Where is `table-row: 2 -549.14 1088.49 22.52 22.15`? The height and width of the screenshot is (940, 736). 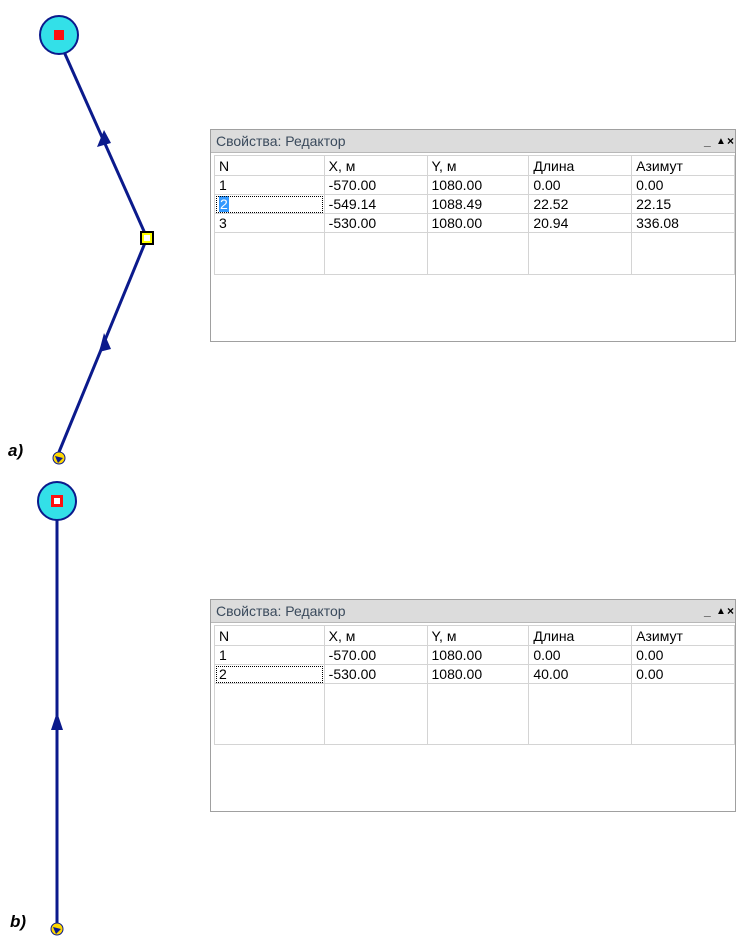 table-row: 2 -549.14 1088.49 22.52 22.15 is located at coordinates (474, 204).